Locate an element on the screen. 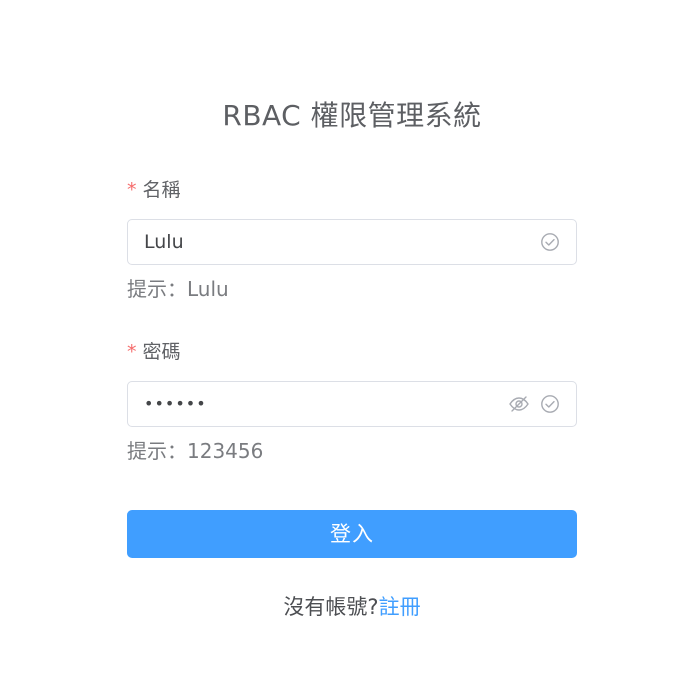  password-label-text: 密碼 is located at coordinates (161, 352).